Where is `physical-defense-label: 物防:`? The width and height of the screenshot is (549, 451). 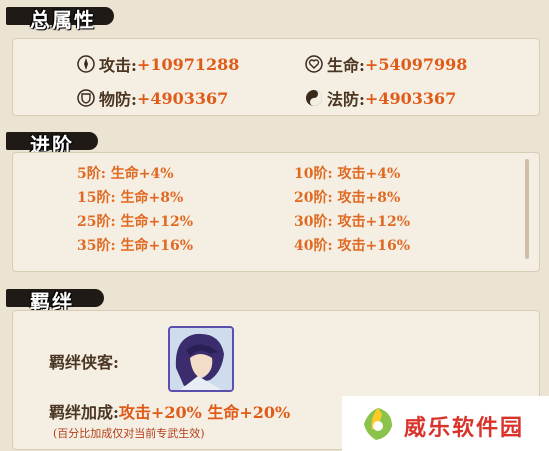 physical-defense-label: 物防: is located at coordinates (118, 99).